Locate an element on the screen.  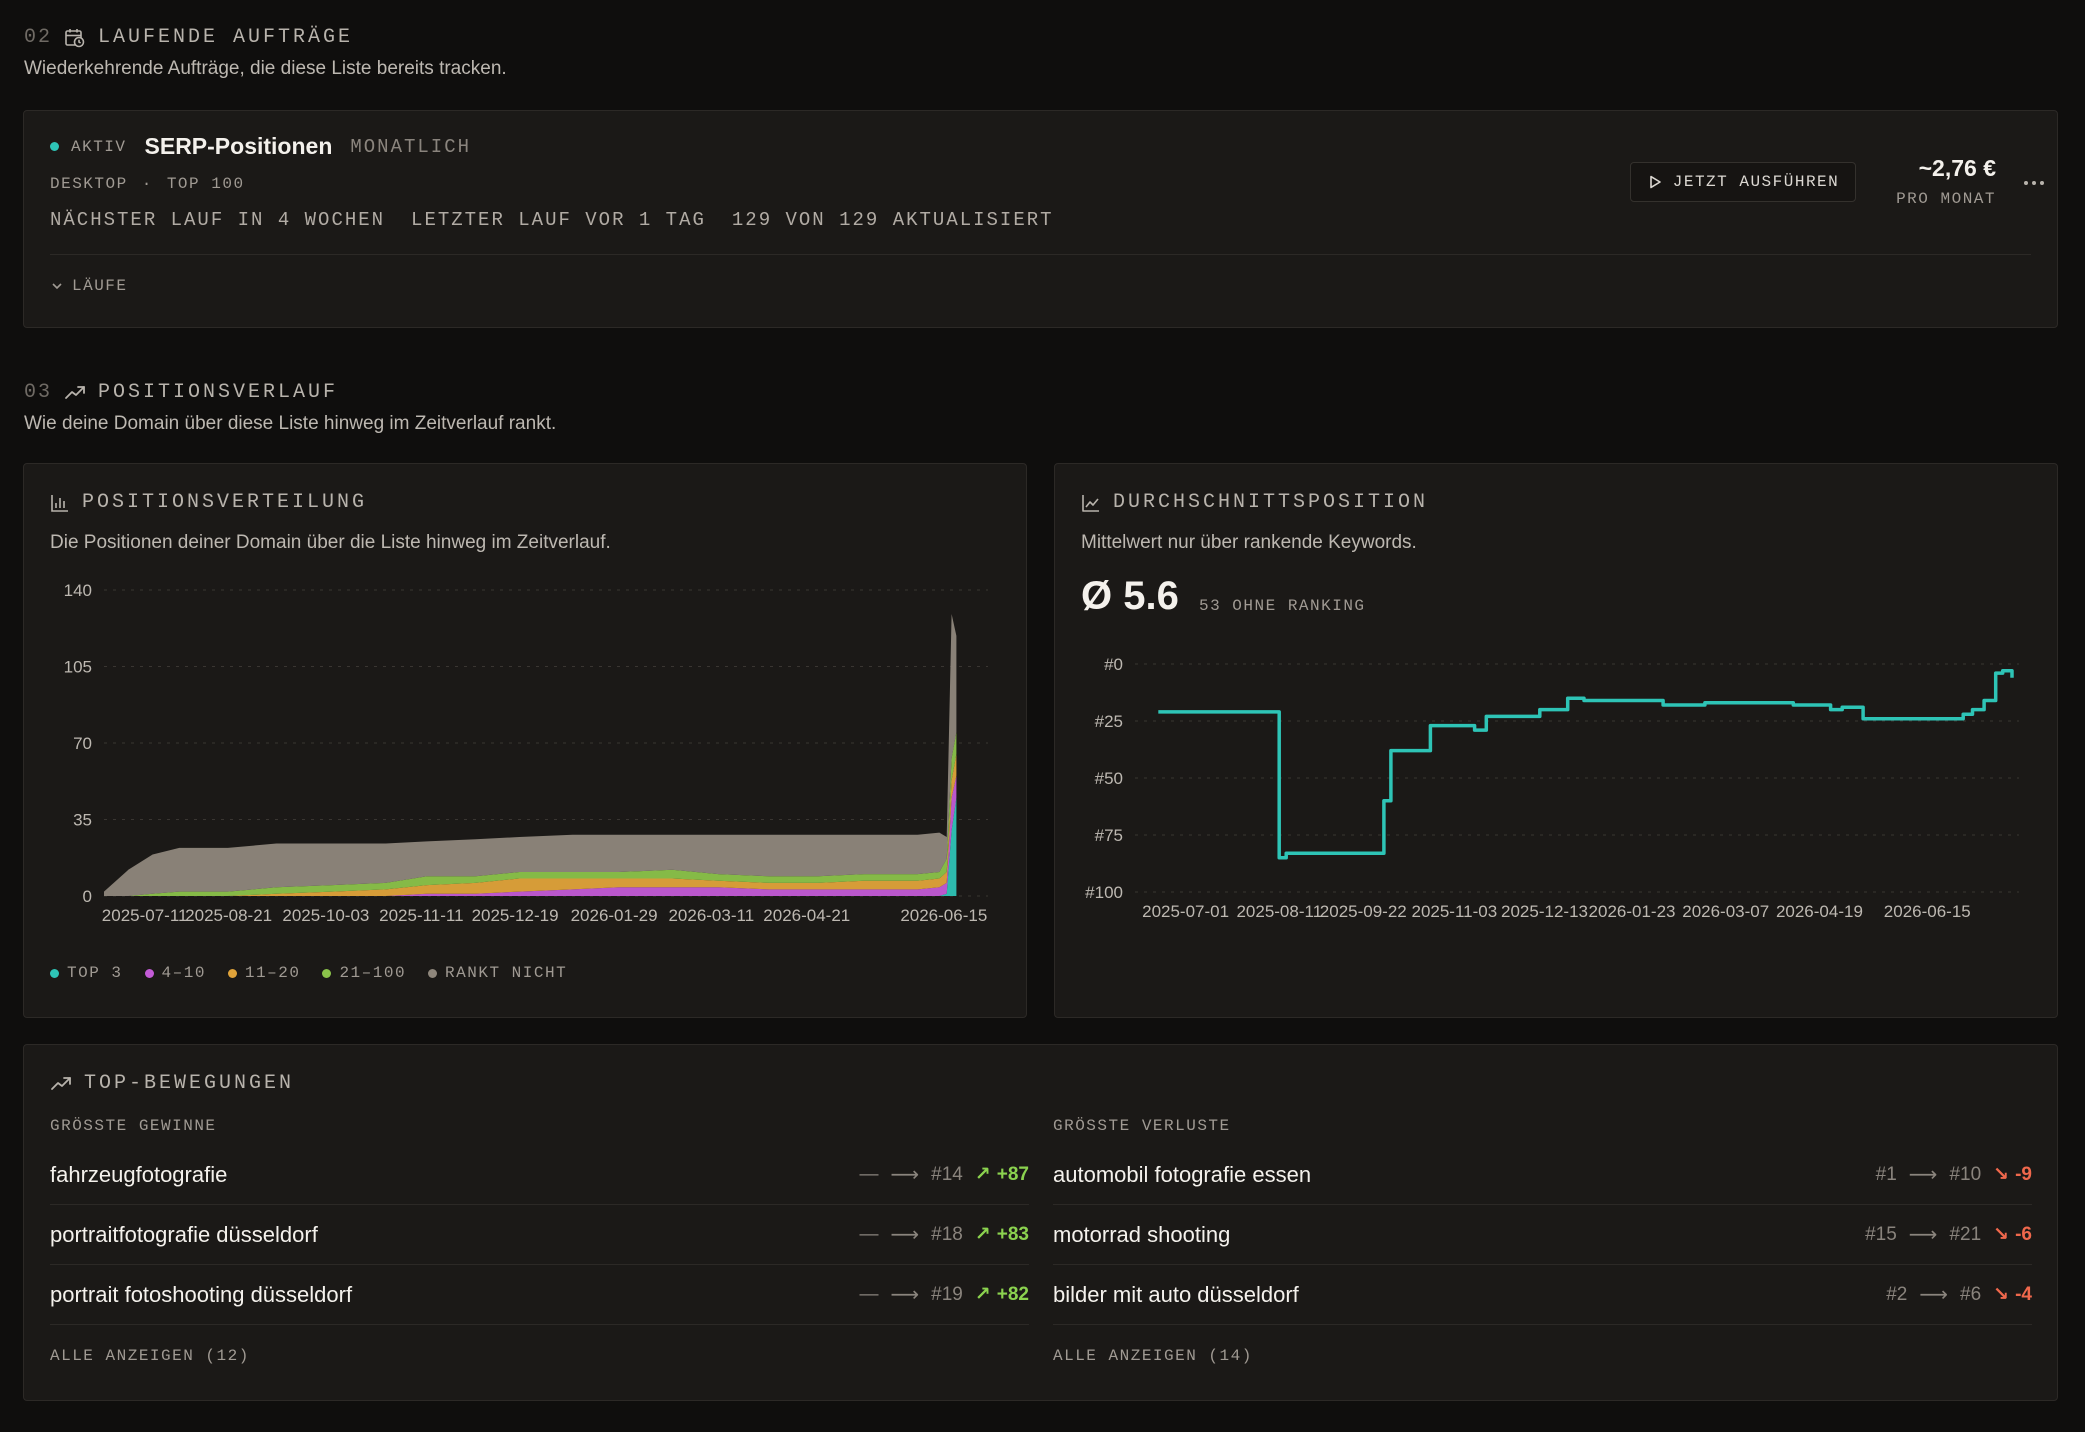
gain-row: fahrzeugfotografie — ⟶ #14 ↗ +87 is located at coordinates (539, 1175).